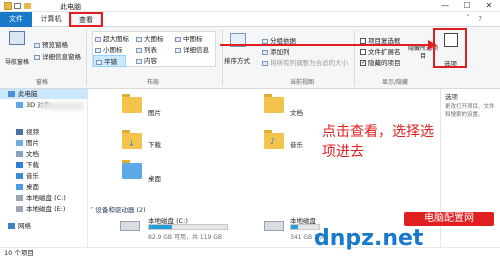 The width and height of the screenshot is (500, 258). What do you see at coordinates (395, 82) in the screenshot?
I see `show-hide-group-label: 显示/隐藏` at bounding box center [395, 82].